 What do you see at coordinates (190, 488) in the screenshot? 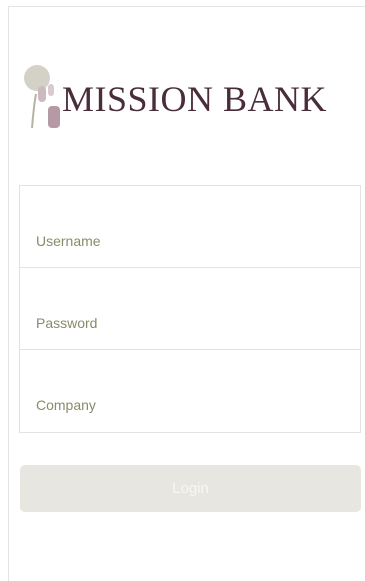
I see `login-button: Login` at bounding box center [190, 488].